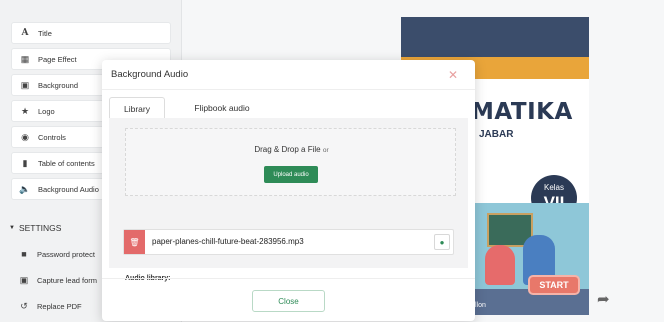 Image resolution: width=664 pixels, height=322 pixels. I want to click on cover-author: llon, so click(480, 305).